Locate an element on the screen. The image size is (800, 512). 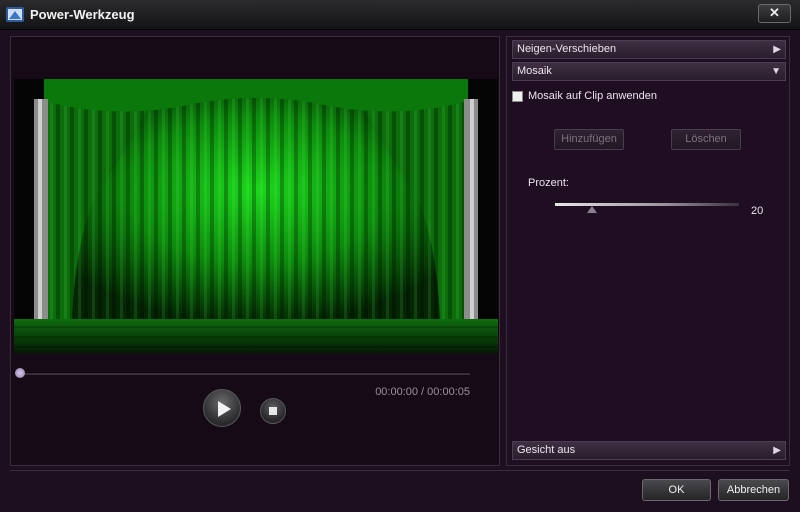
percent-label: Prozent: is located at coordinates (548, 183).